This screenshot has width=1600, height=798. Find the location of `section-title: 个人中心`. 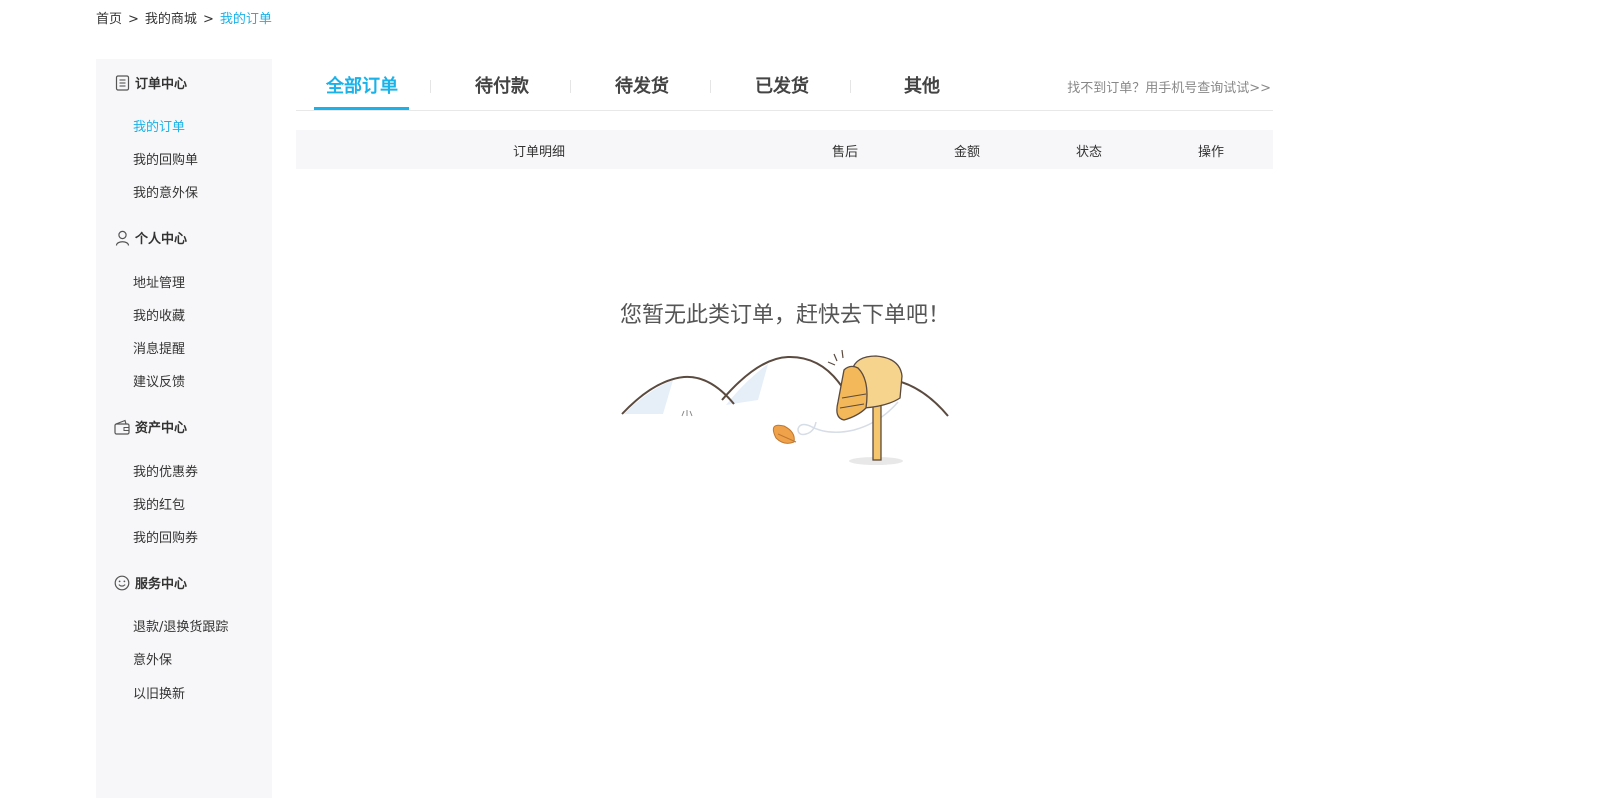

section-title: 个人中心 is located at coordinates (161, 239).